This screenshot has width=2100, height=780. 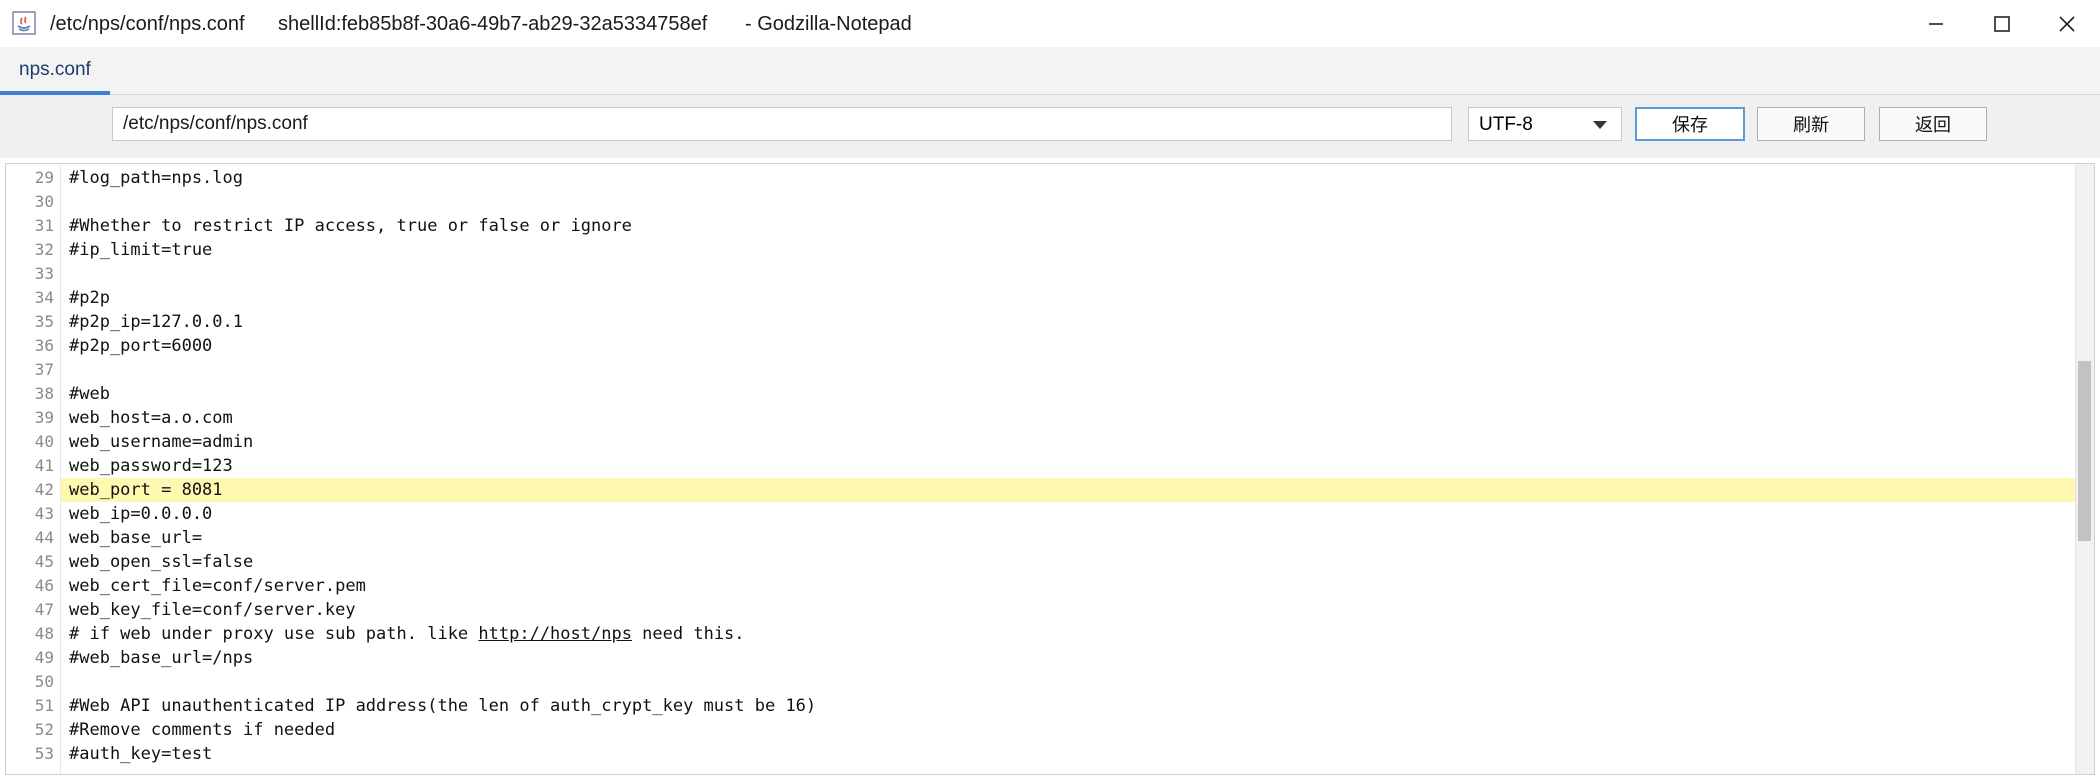 What do you see at coordinates (44, 753) in the screenshot?
I see `line-number: 53` at bounding box center [44, 753].